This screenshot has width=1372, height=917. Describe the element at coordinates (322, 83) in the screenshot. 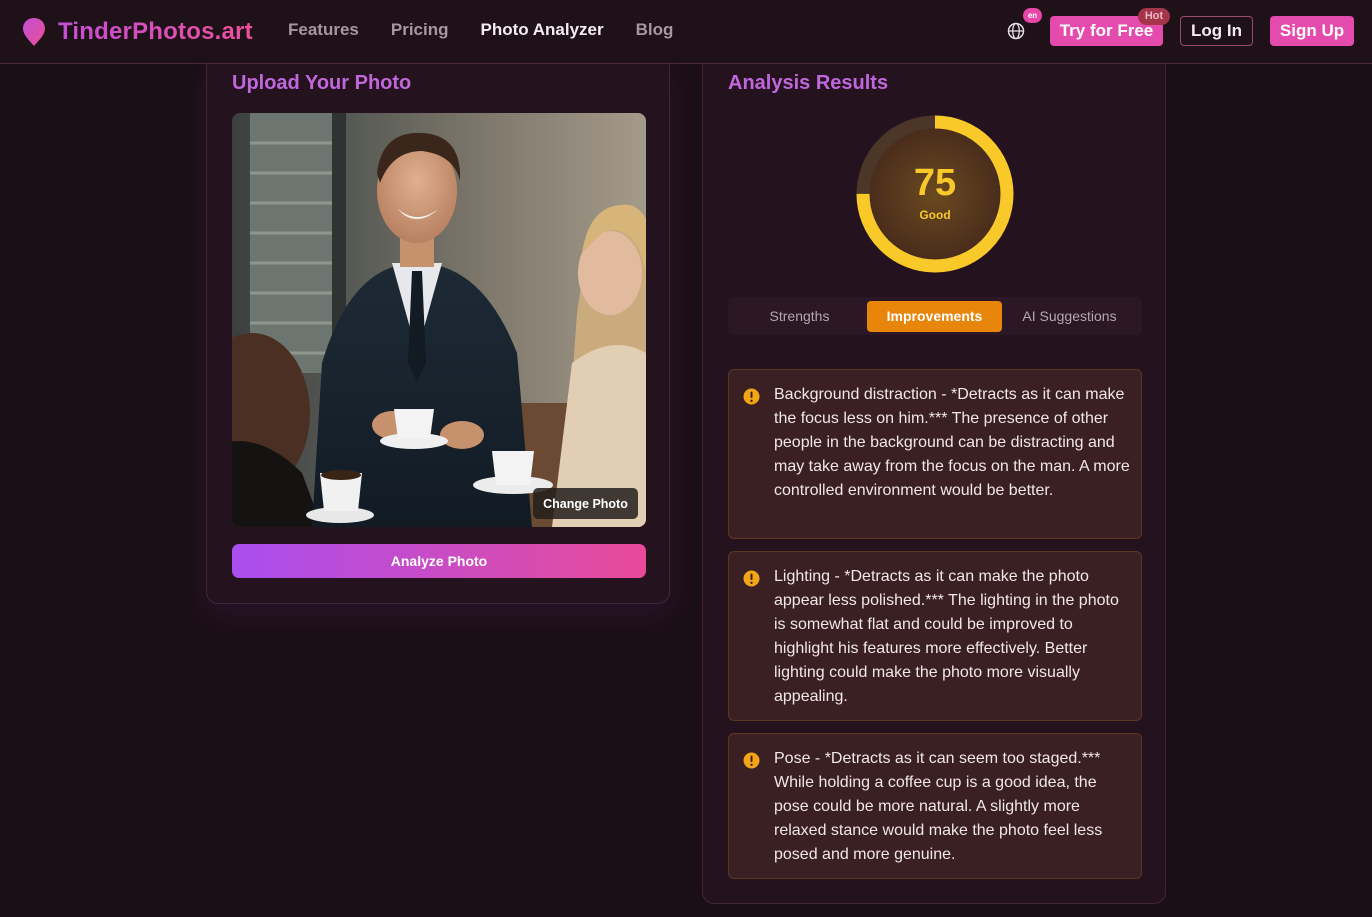

I see `upload-title: Upload Your Photo` at that location.